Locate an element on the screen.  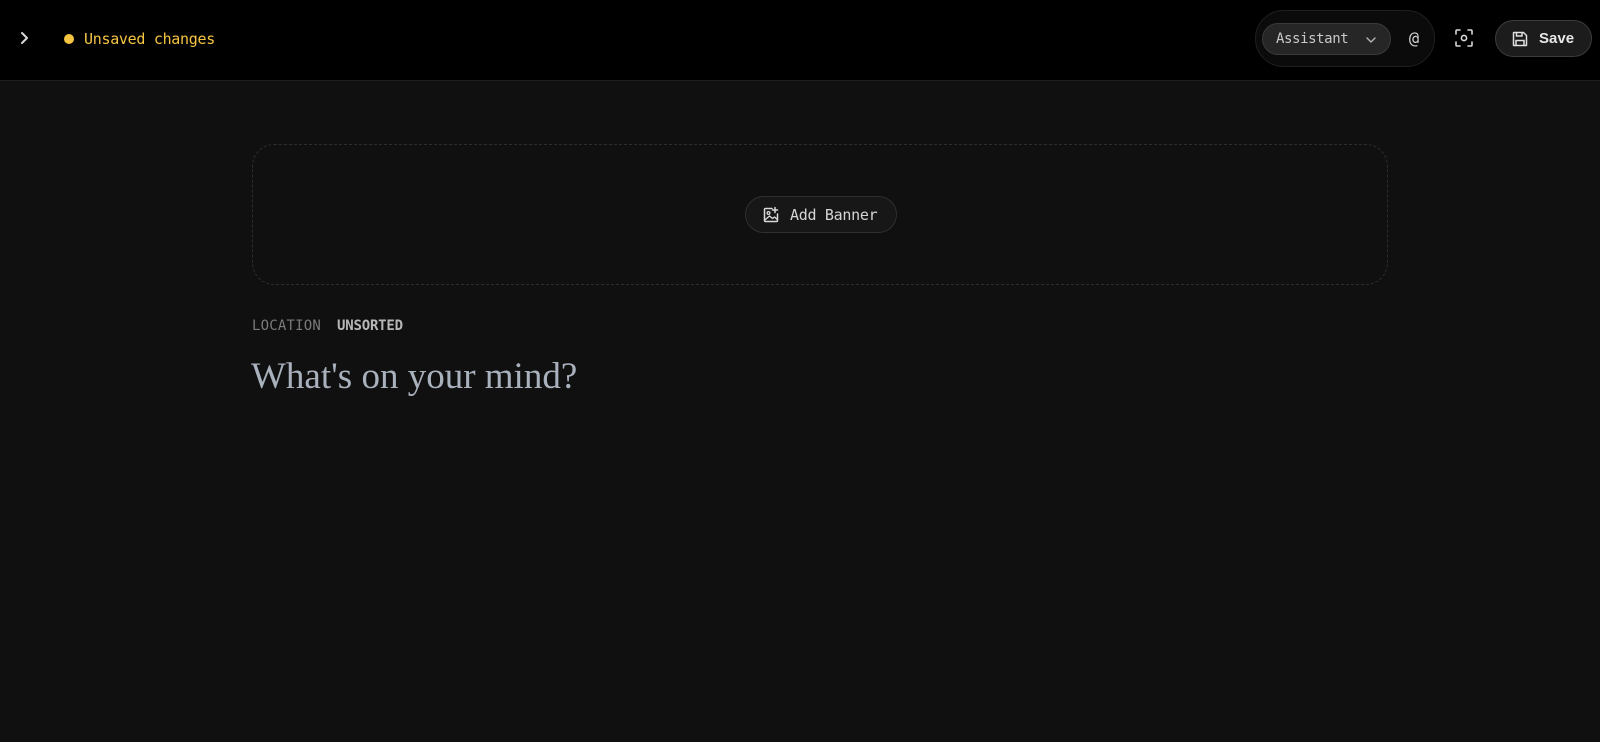
save-button-label: Save is located at coordinates (1557, 38).